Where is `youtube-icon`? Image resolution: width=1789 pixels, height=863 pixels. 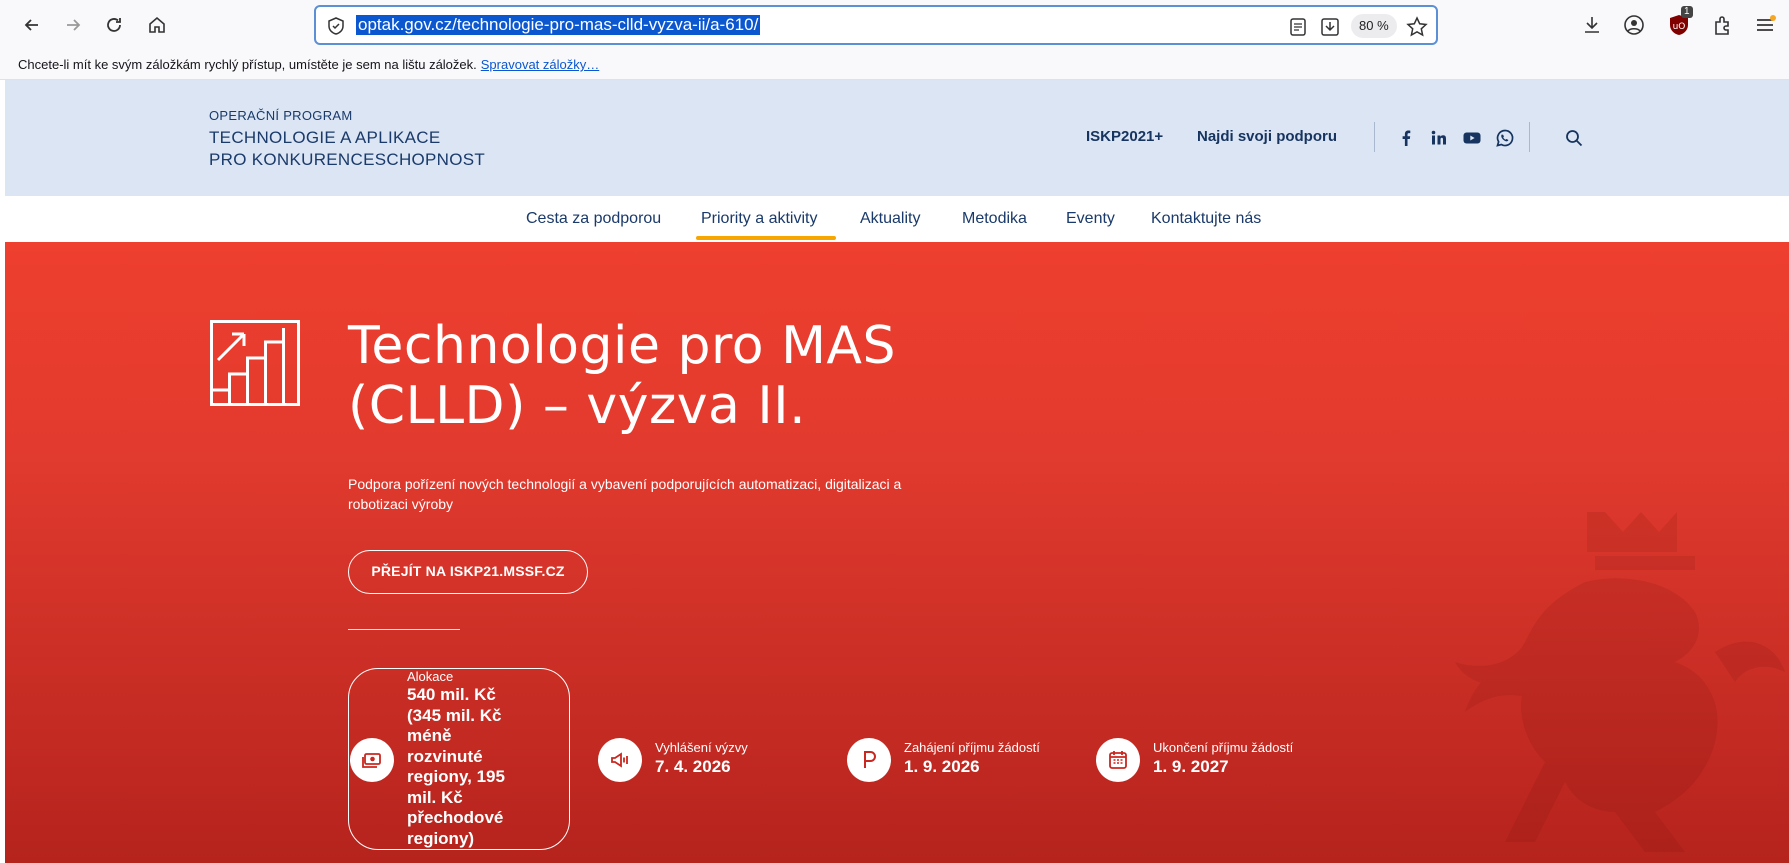
youtube-icon is located at coordinates (1472, 138).